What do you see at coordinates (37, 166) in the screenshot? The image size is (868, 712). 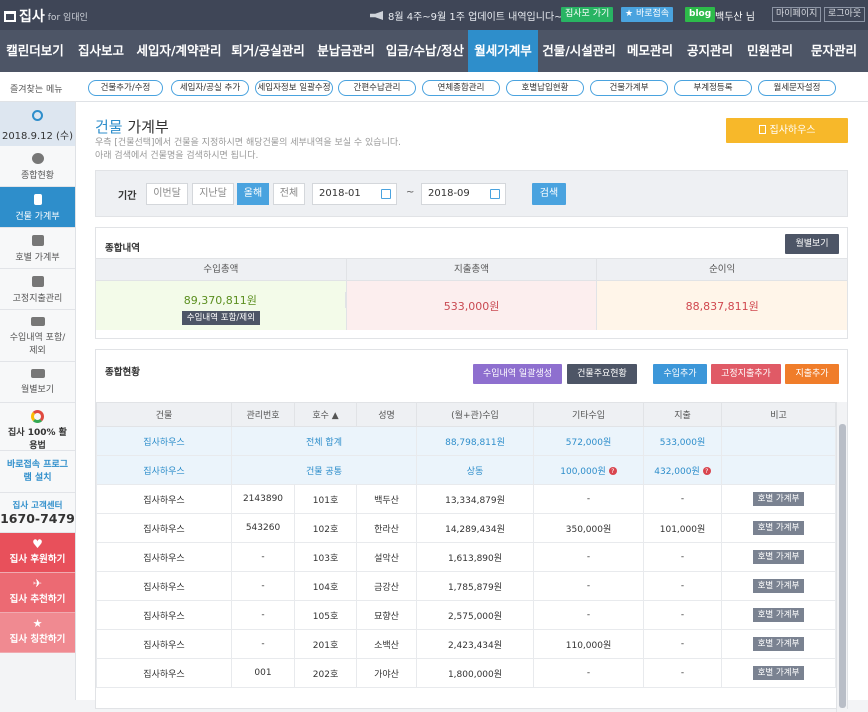 I see `sidebar-item-overview: 종합현황` at bounding box center [37, 166].